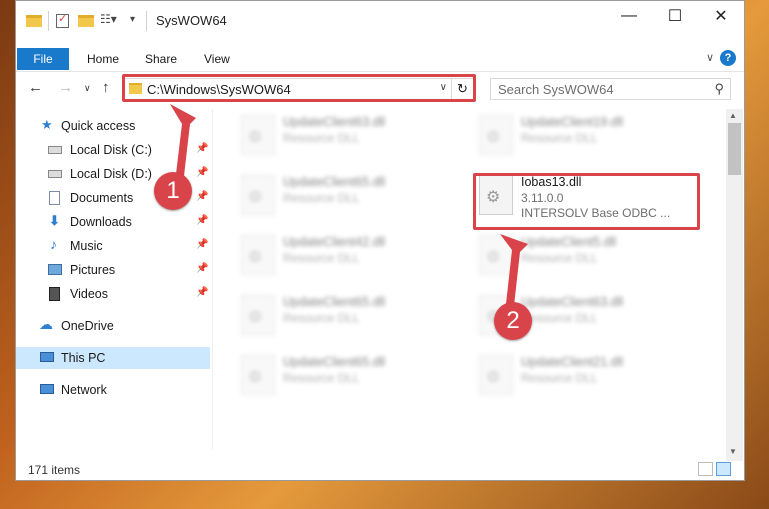 This screenshot has width=769, height=509. I want to click on step-badge-2: 2, so click(513, 321).